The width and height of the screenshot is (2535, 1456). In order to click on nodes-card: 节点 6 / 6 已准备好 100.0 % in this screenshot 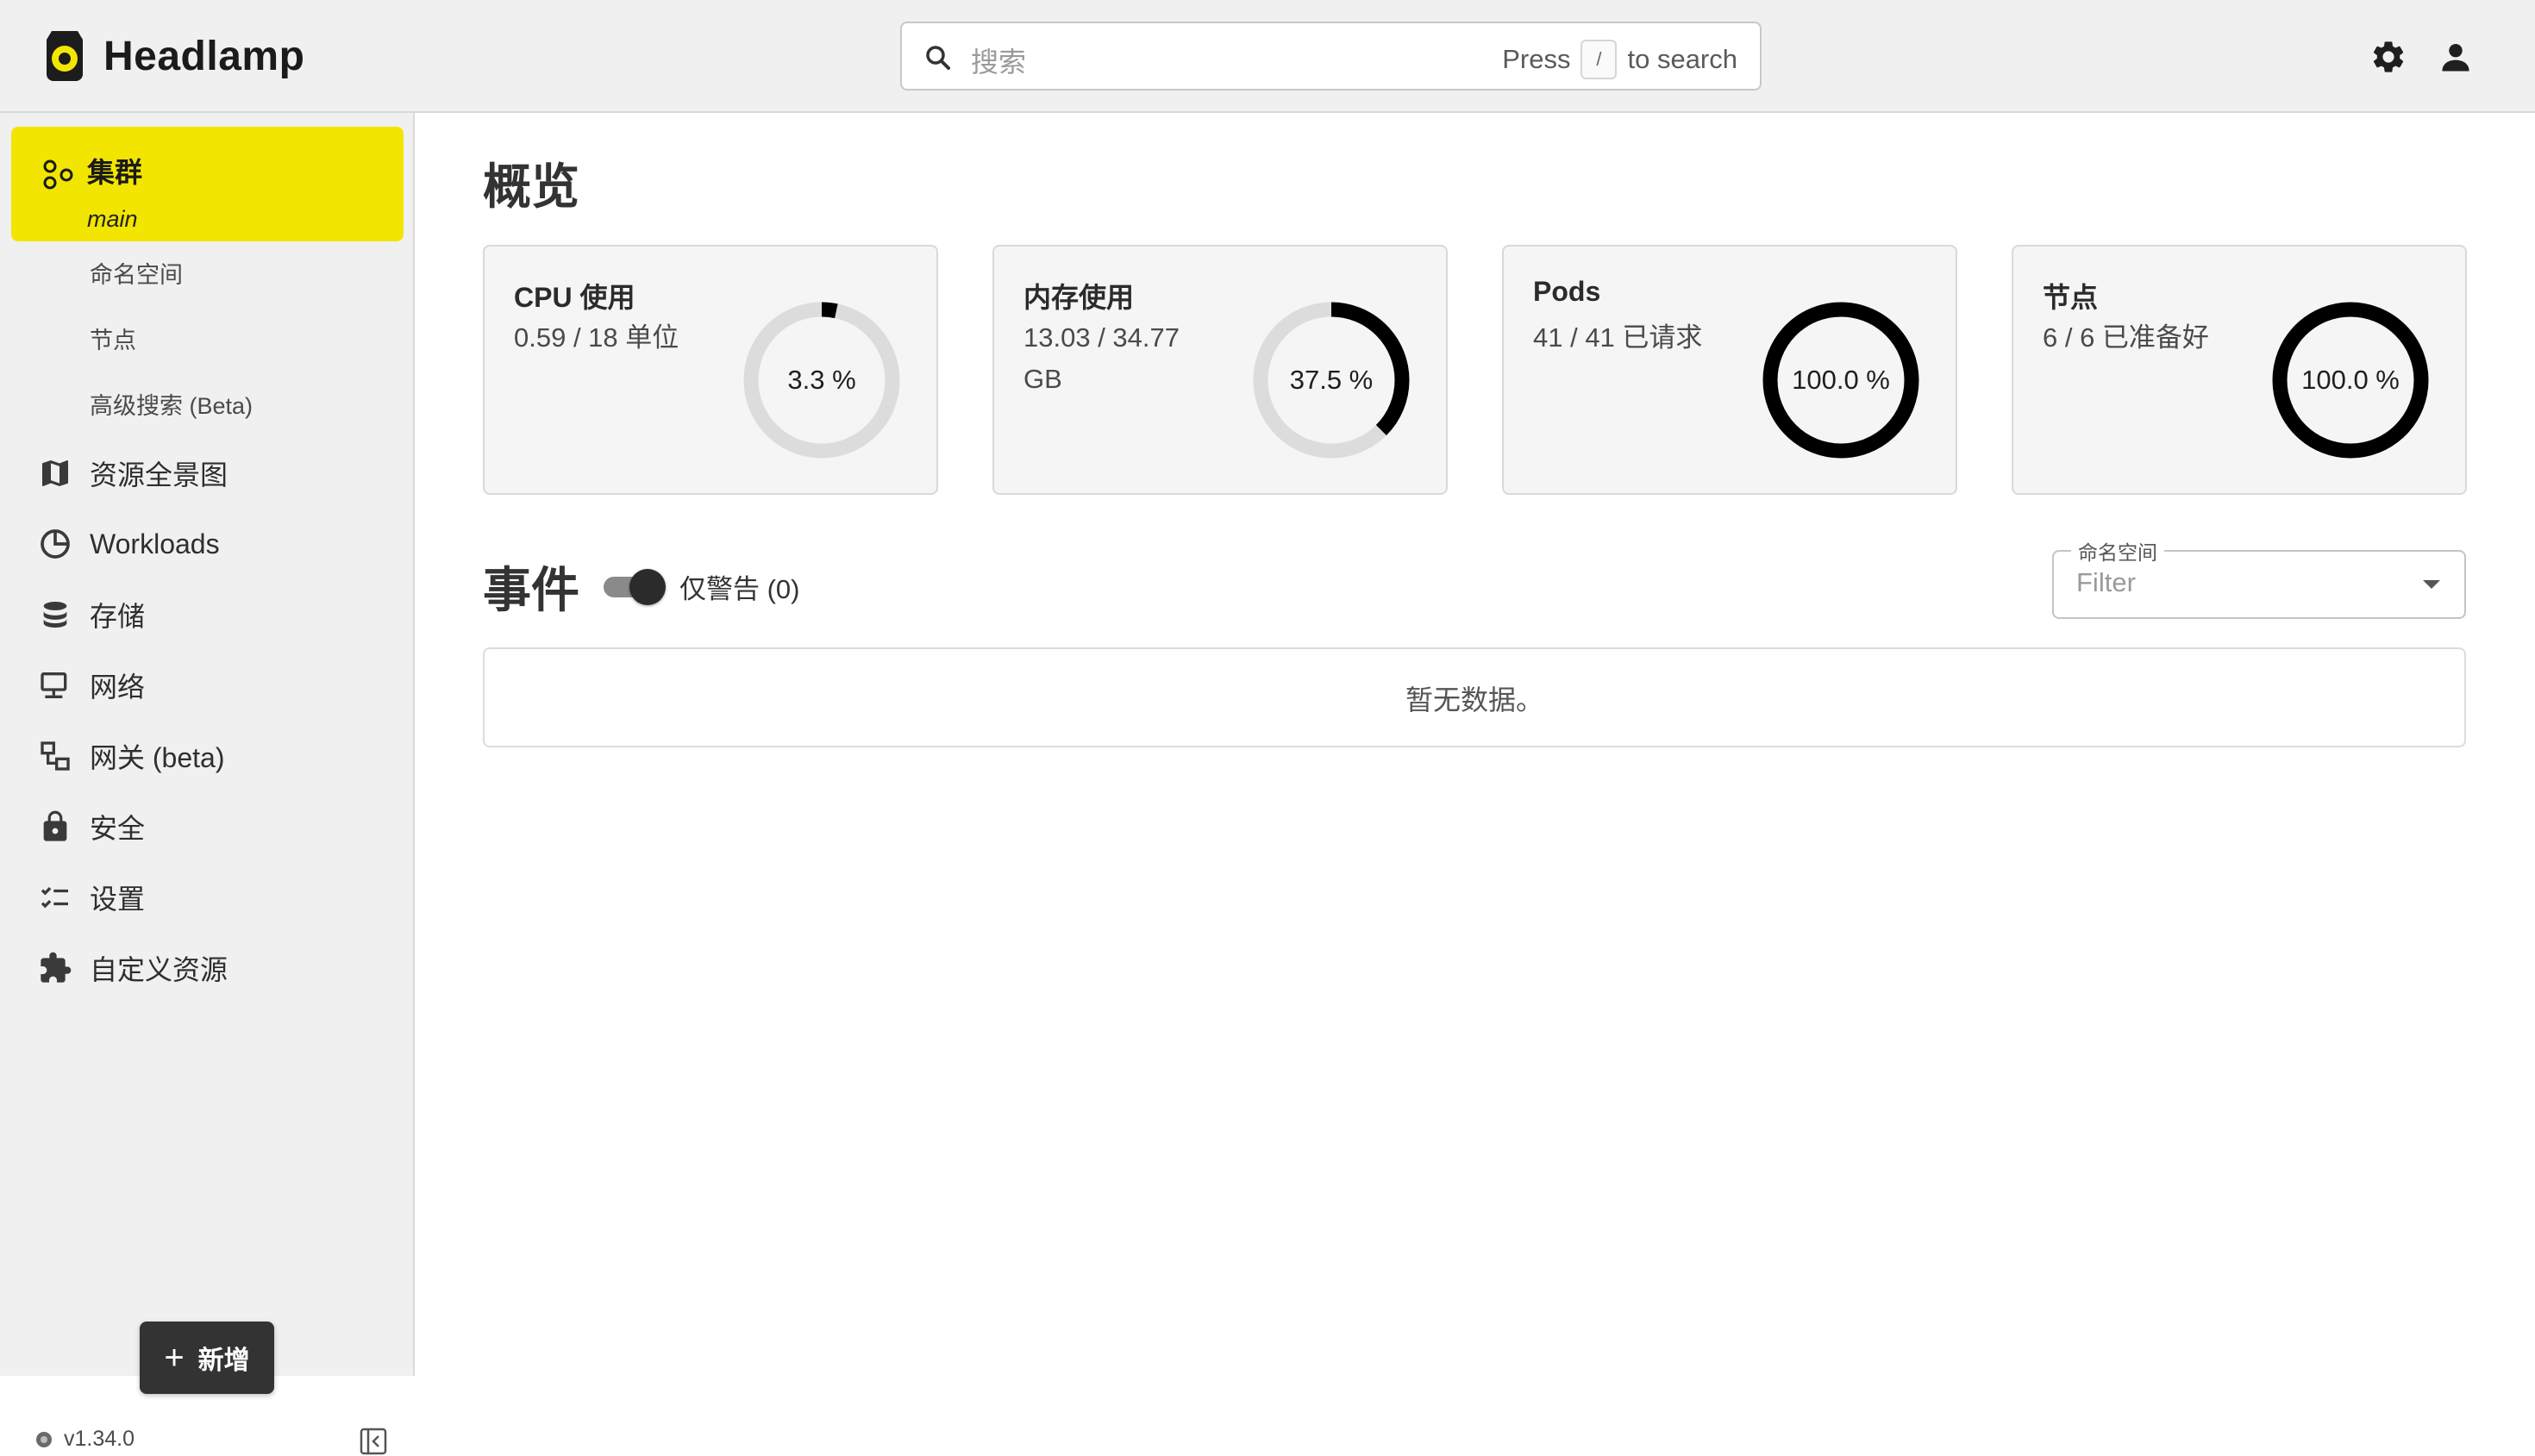, I will do `click(2239, 370)`.